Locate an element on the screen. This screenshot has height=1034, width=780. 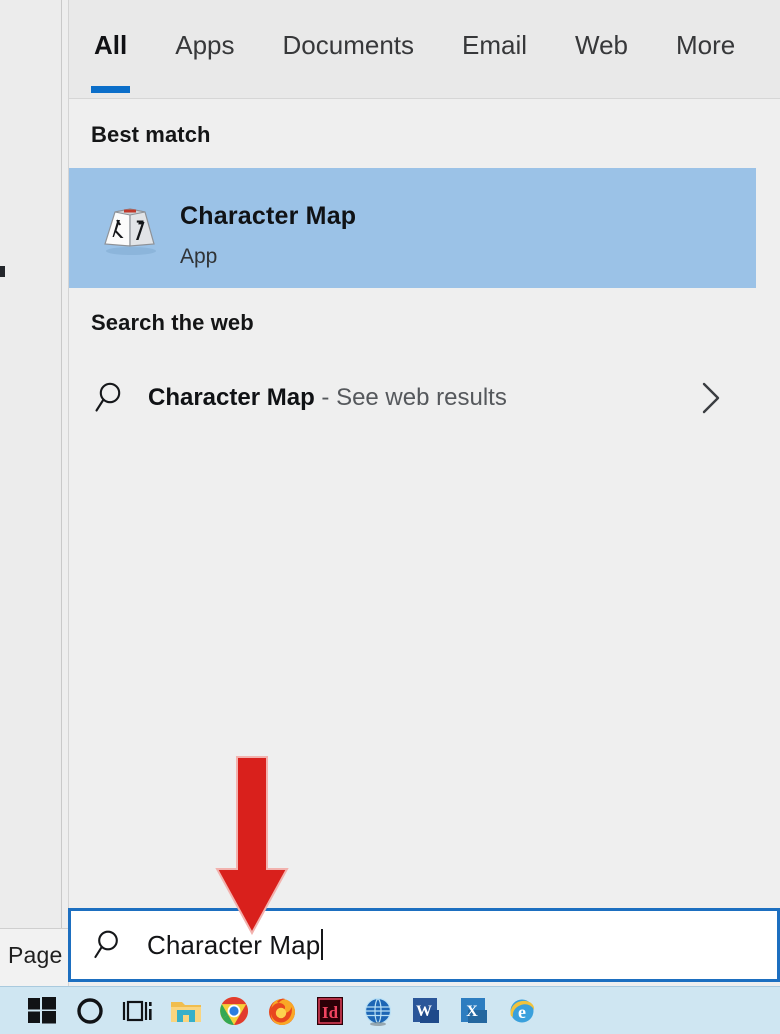
best-match-subtitle: App is located at coordinates (199, 256).